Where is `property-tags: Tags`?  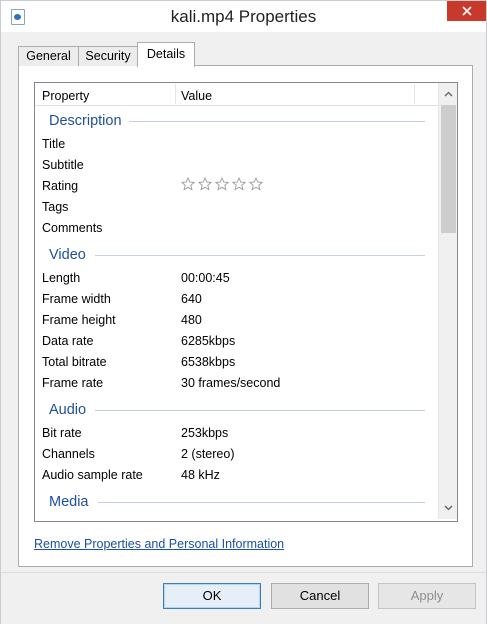
property-tags: Tags is located at coordinates (55, 207).